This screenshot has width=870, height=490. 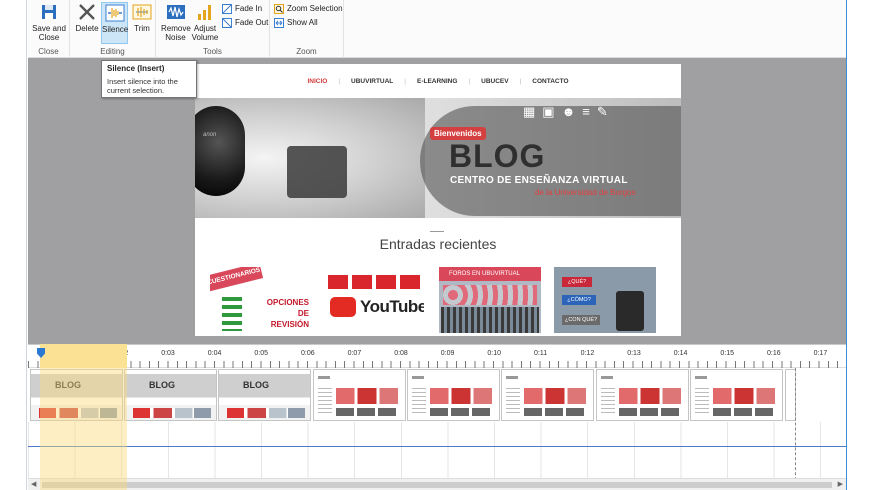 I want to click on hero-icons: ▦ ▣ ☻ ≡ ✎, so click(x=565, y=112).